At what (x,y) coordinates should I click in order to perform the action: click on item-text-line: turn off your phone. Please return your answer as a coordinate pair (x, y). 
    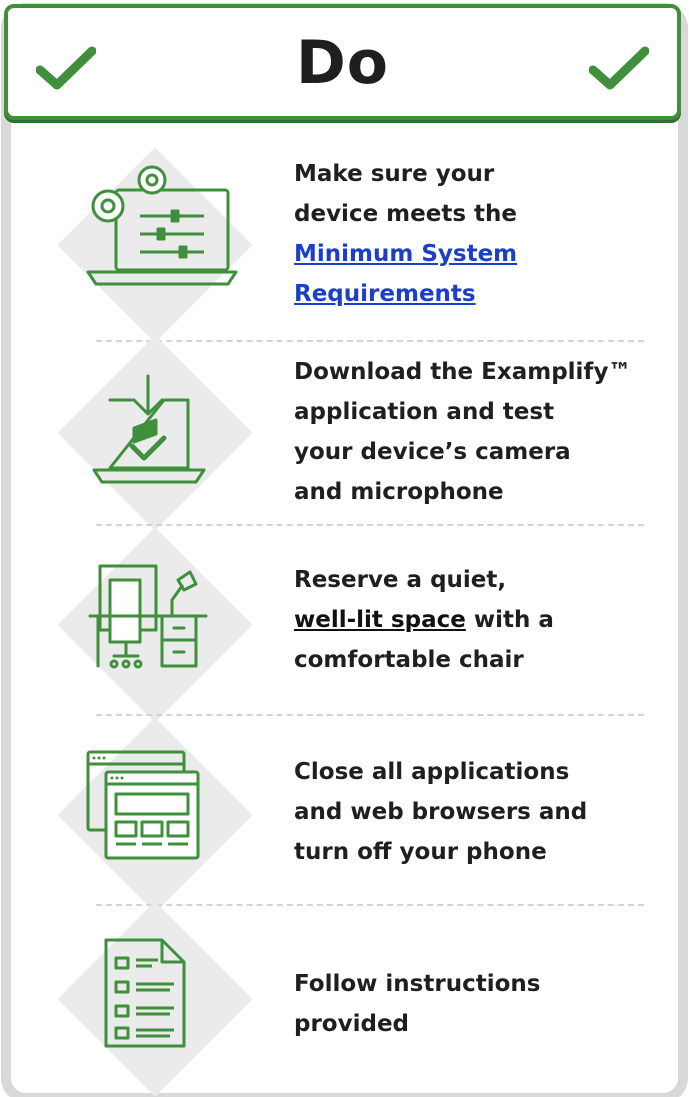
    Looking at the image, I should click on (420, 852).